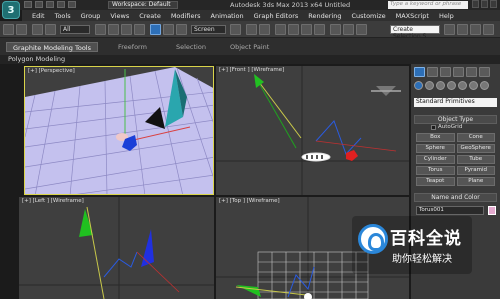 This screenshot has width=500, height=299. I want to click on layer-manager-icon, so click(449, 29).